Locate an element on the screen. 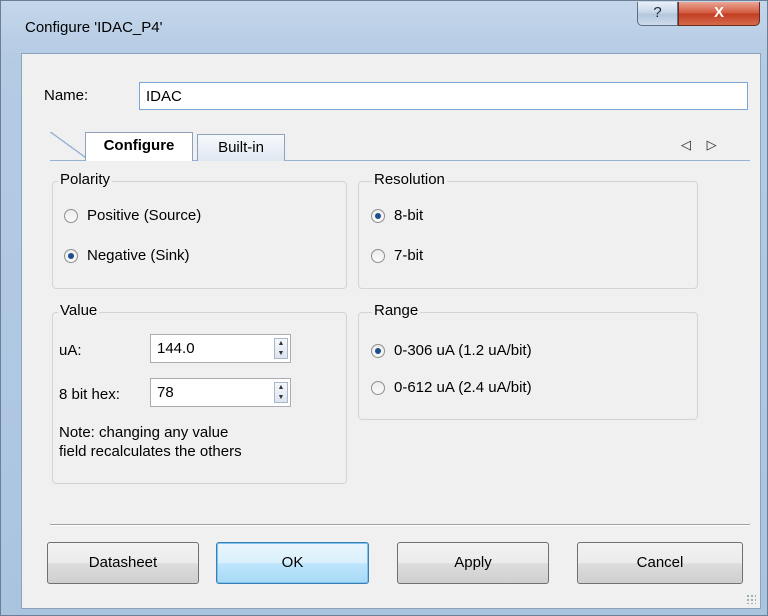 This screenshot has height=616, width=768. tab-configure: Configure is located at coordinates (139, 146).